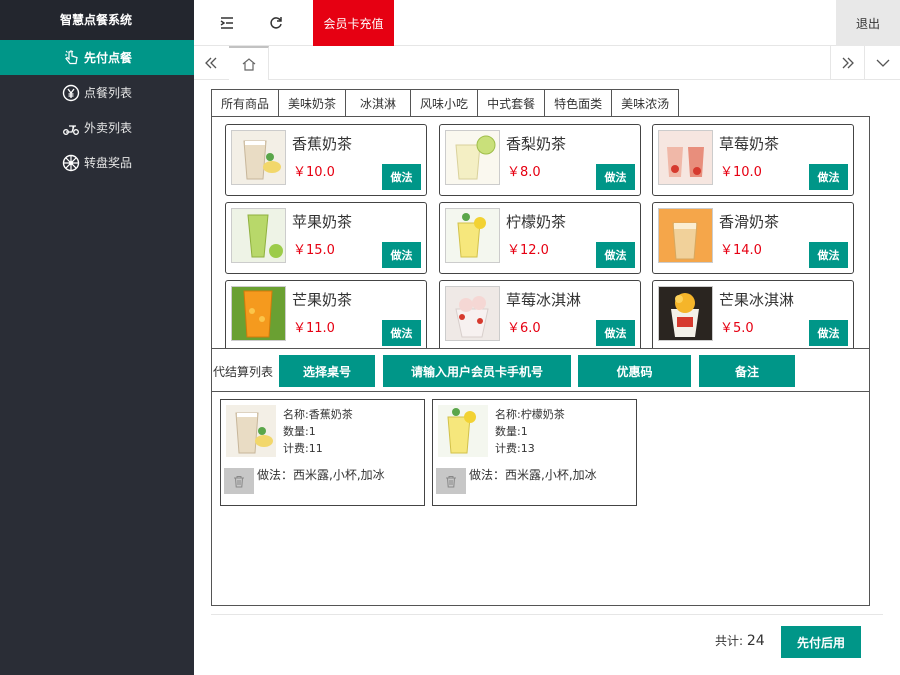 This screenshot has height=675, width=900. What do you see at coordinates (326, 314) in the screenshot?
I see `product-card: 芒果奶茶 ￥11.0 做法` at bounding box center [326, 314].